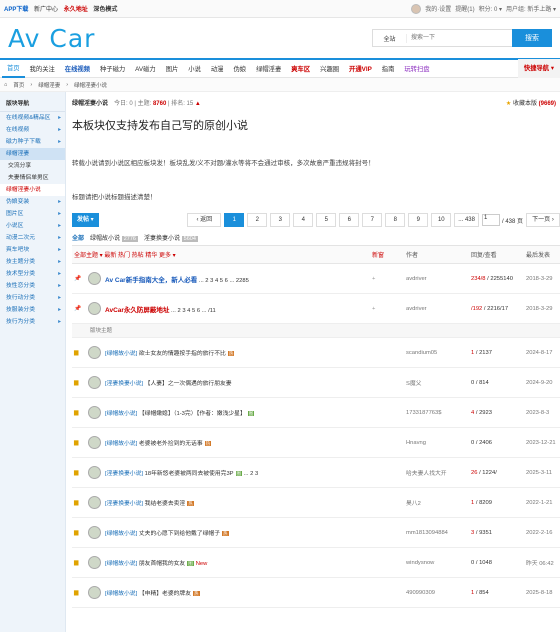 Image resolution: width=560 pixels, height=632 pixels. I want to click on thread-title: 丈夫的心愿下到给他戴了绿帽子, so click(179, 534).